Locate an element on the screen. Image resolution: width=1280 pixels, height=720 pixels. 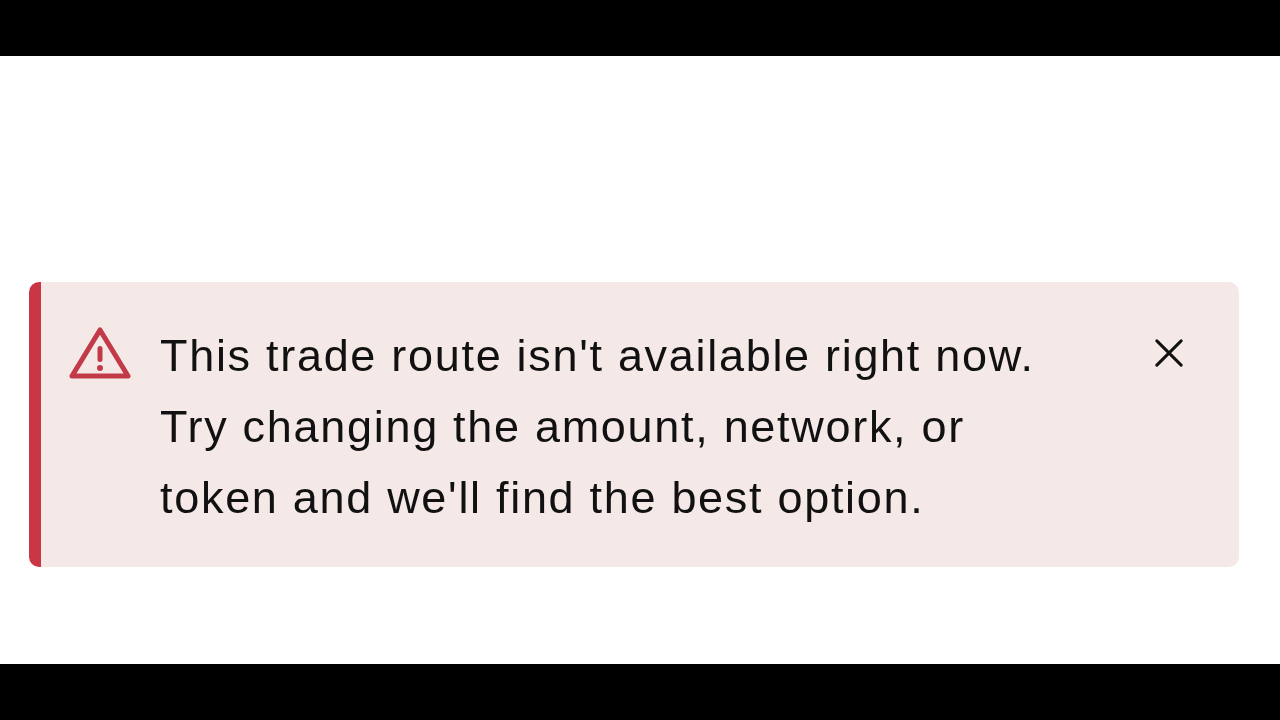
close-icon is located at coordinates (1169, 353).